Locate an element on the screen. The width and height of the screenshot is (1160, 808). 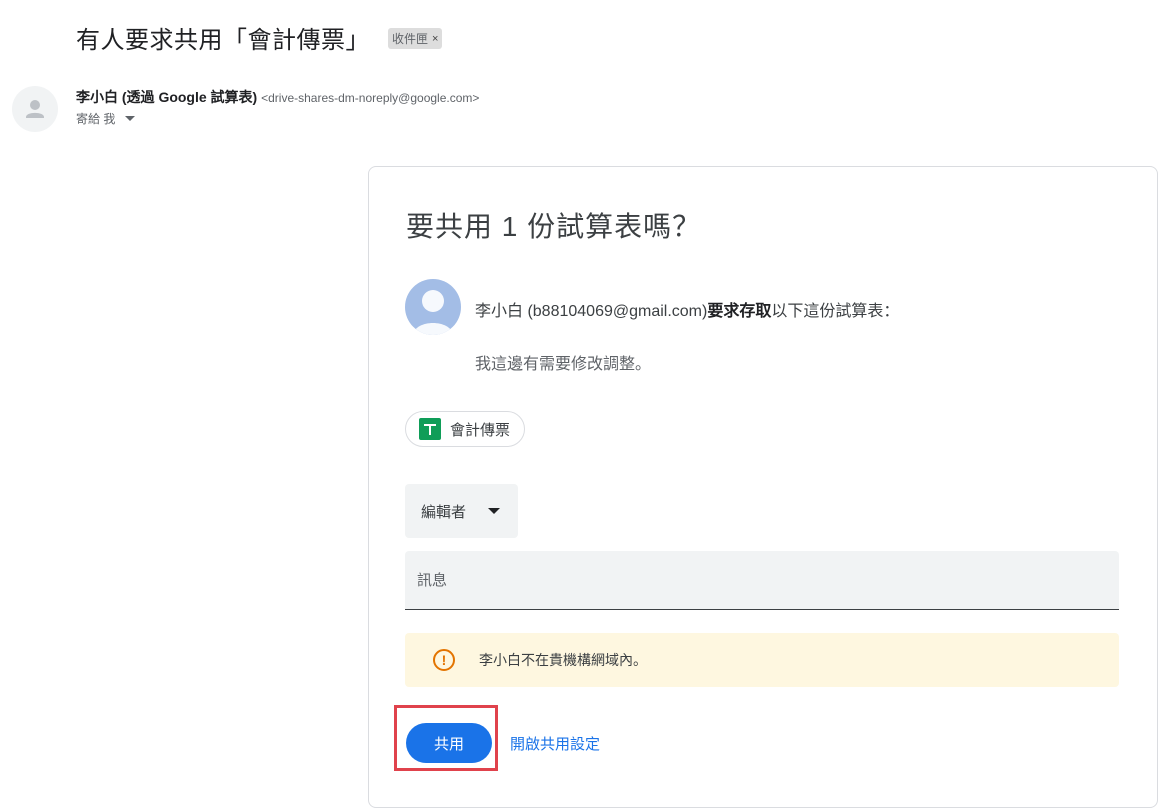
inbox-label-chip: 收件匣 × is located at coordinates (415, 38).